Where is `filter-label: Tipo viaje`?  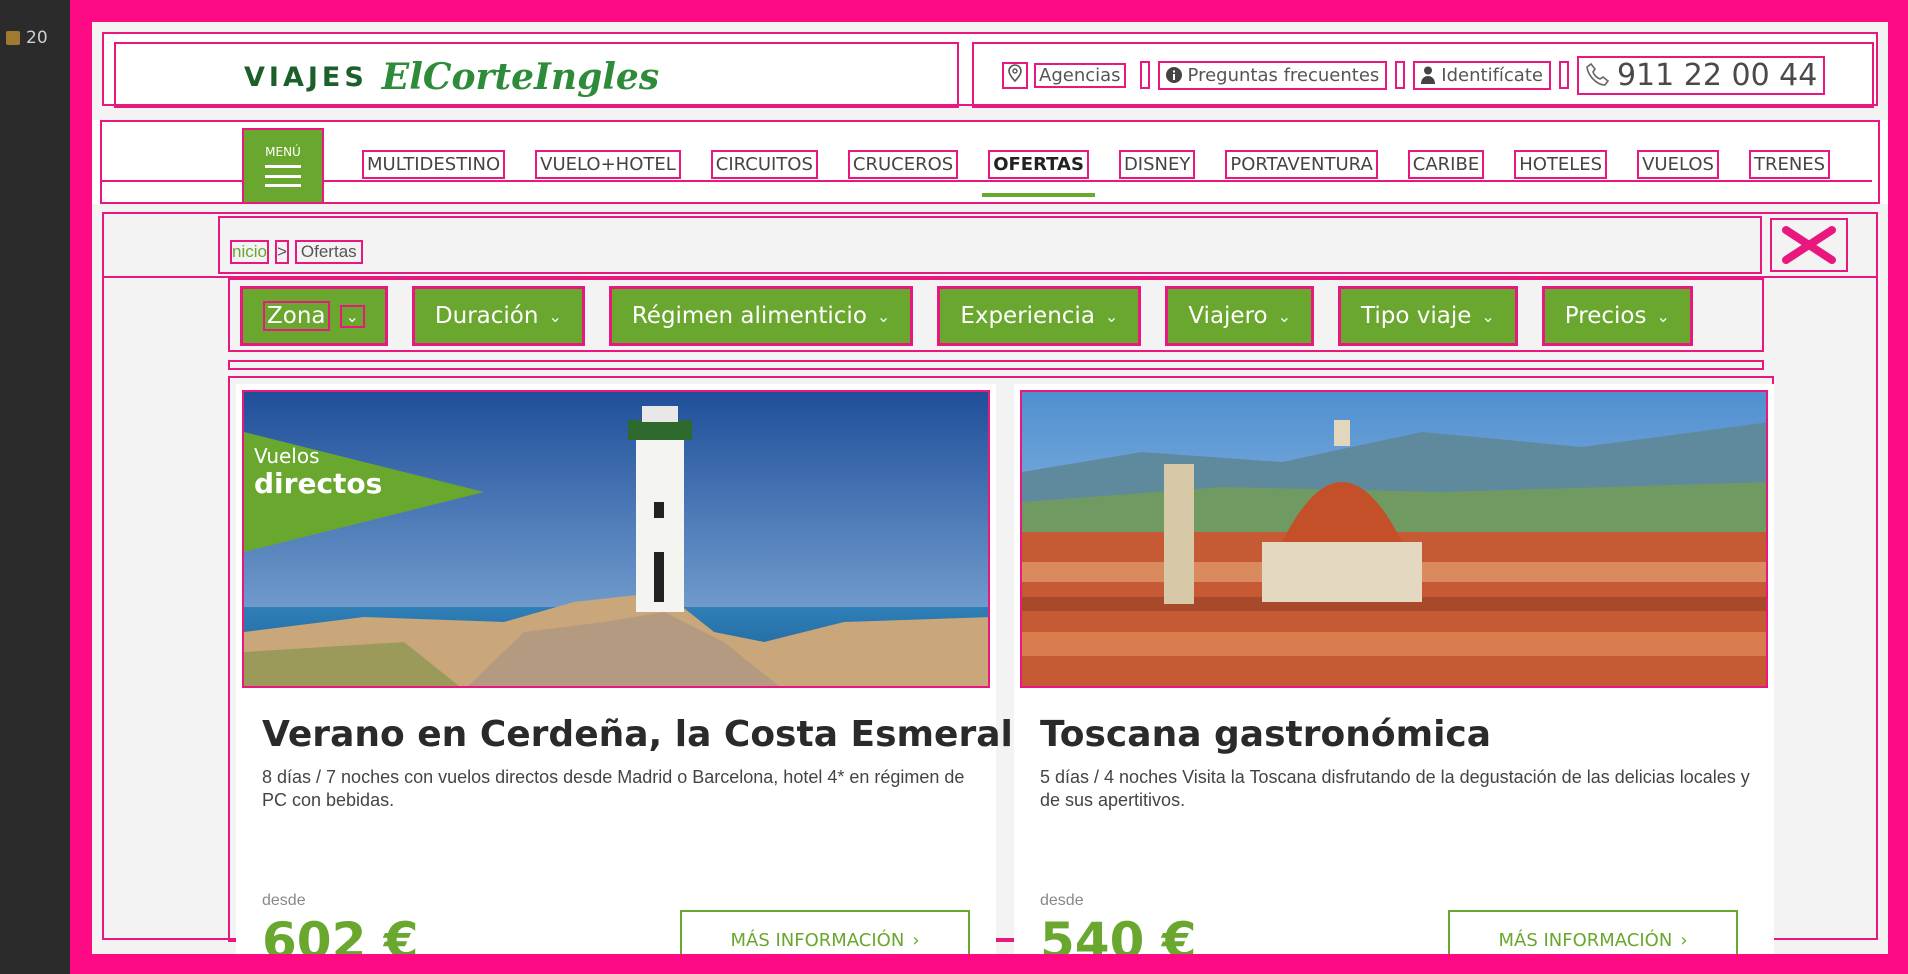 filter-label: Tipo viaje is located at coordinates (1416, 316).